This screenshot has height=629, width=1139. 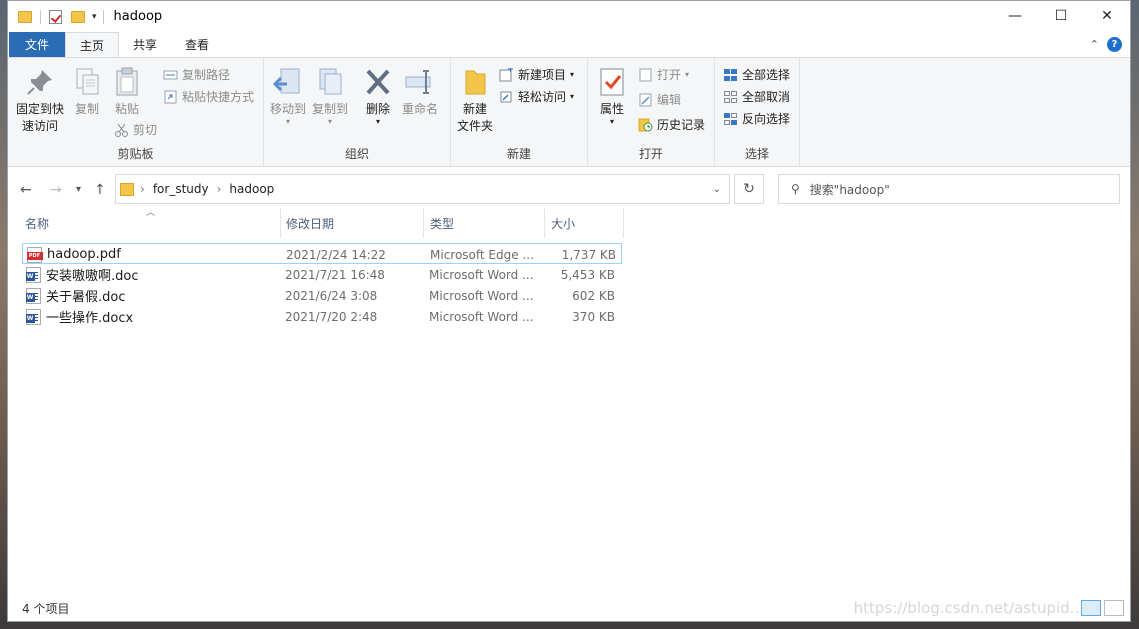 What do you see at coordinates (542, 97) in the screenshot?
I see `easy-access-label: 轻松访问` at bounding box center [542, 97].